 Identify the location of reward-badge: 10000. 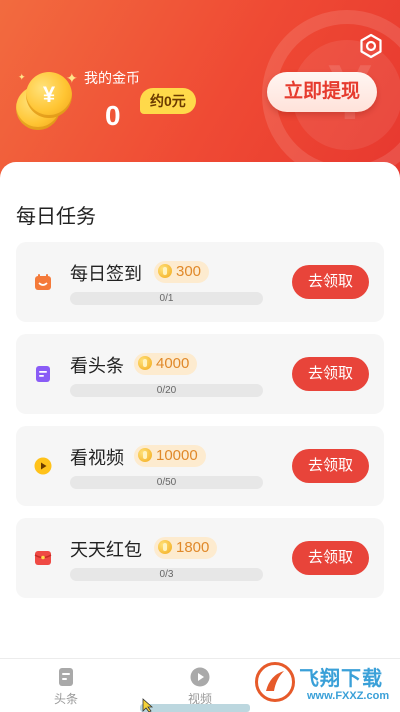
(170, 456).